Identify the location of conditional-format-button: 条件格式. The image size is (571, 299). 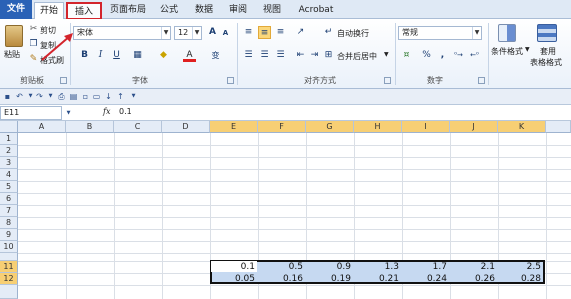
(507, 51).